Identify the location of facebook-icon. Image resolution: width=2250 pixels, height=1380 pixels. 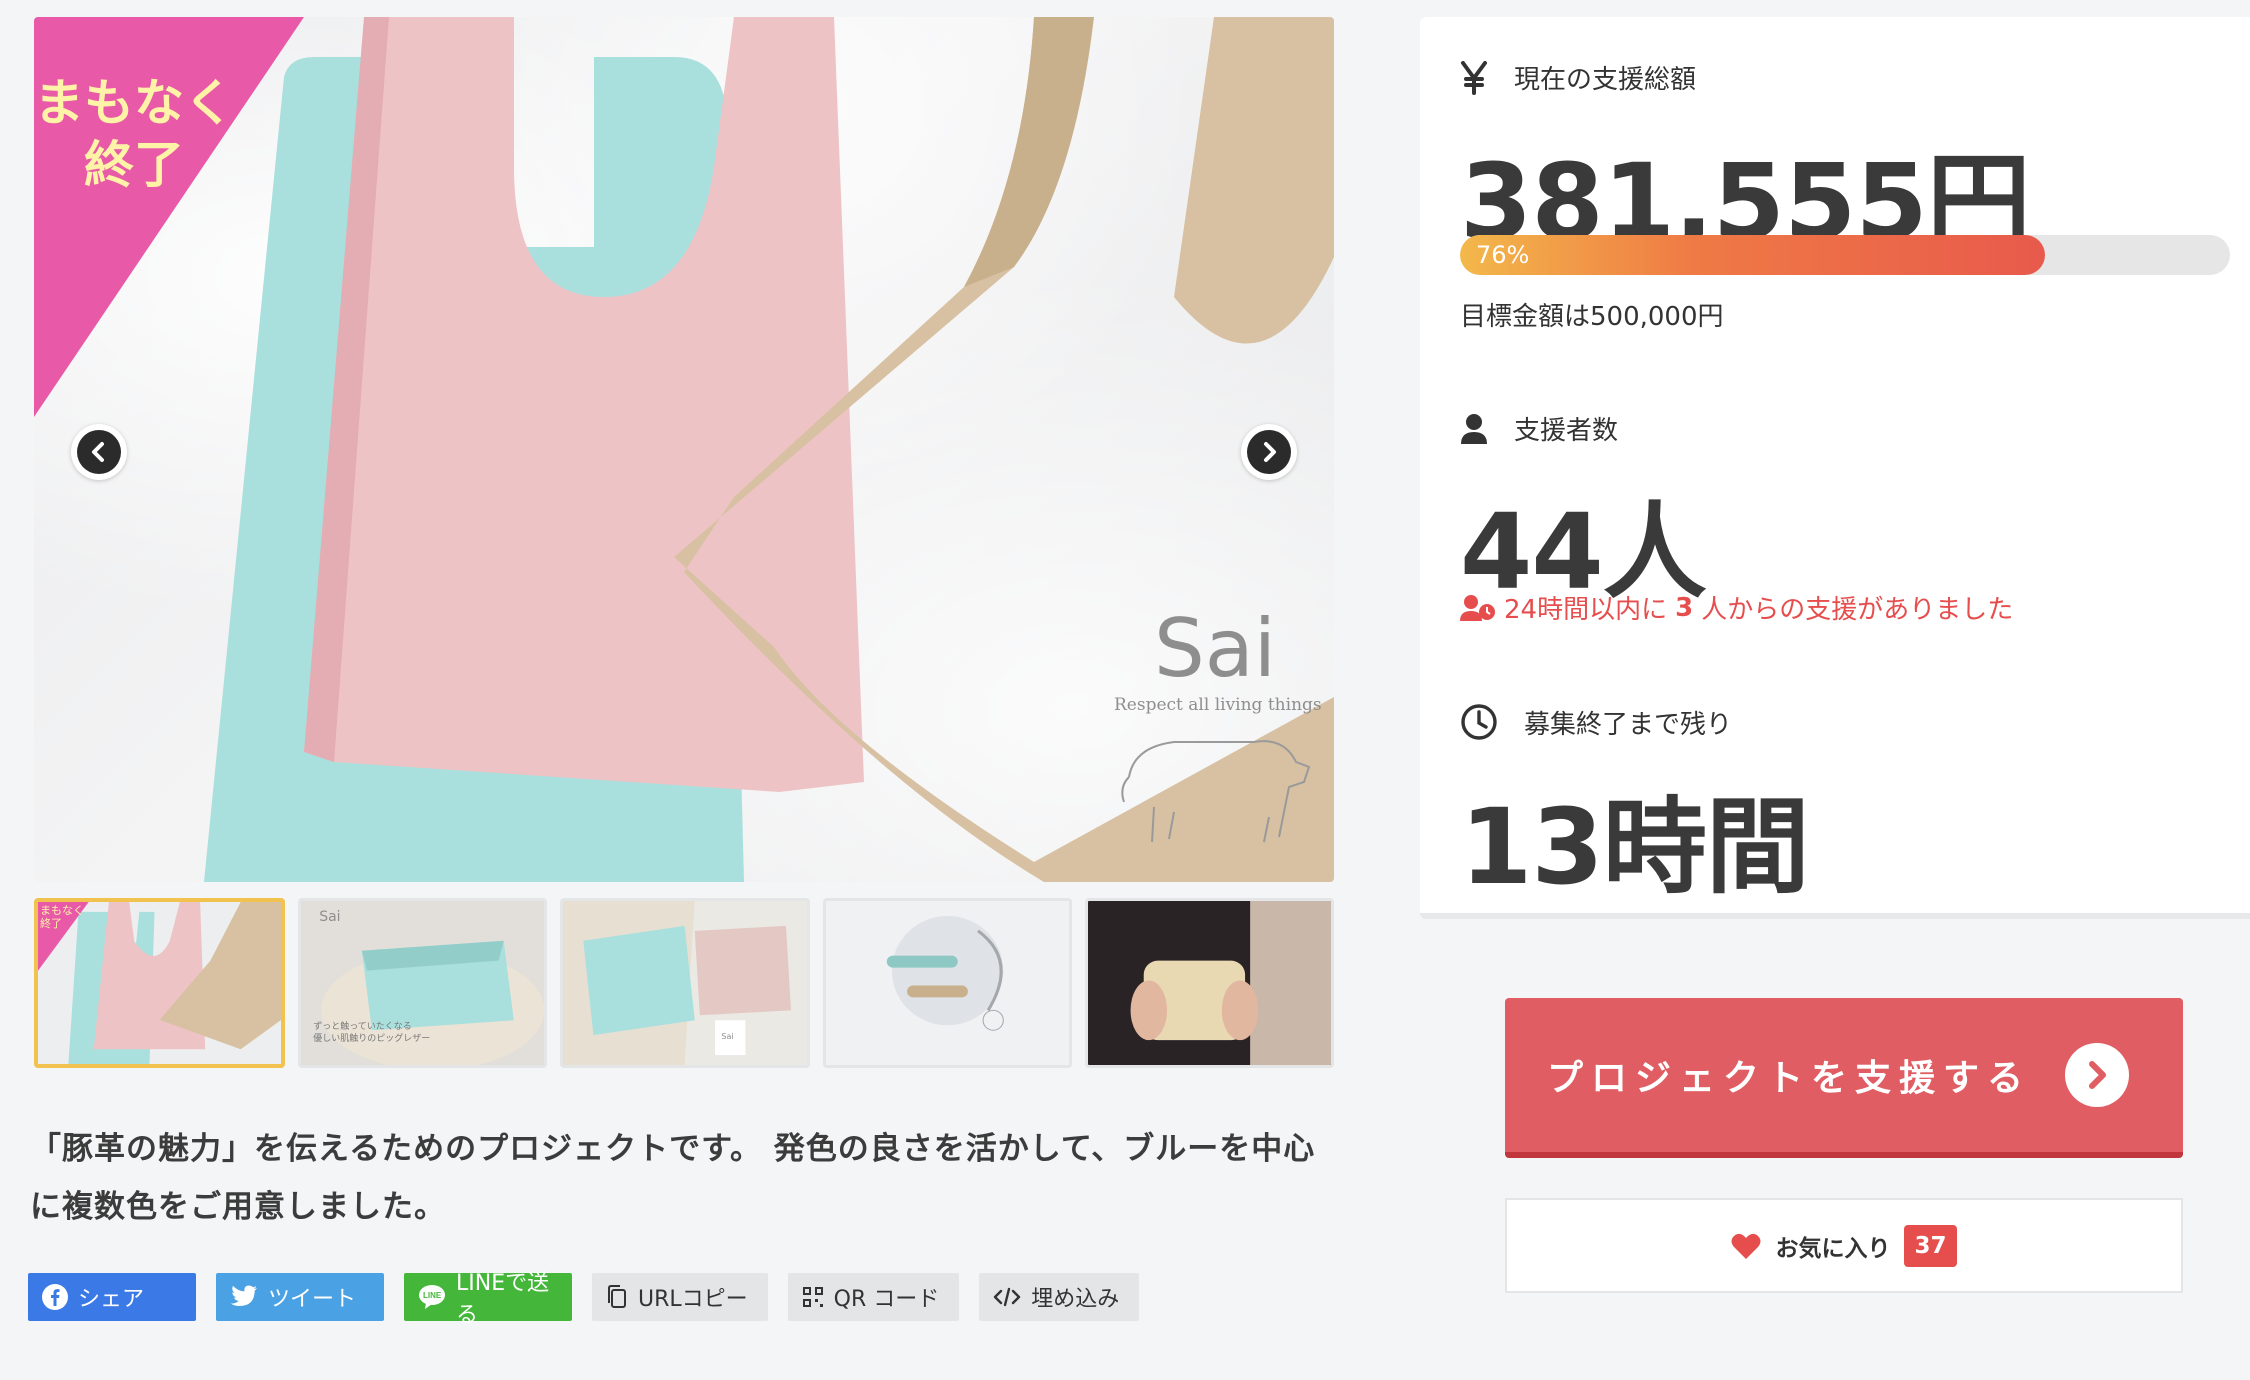
(55, 1297).